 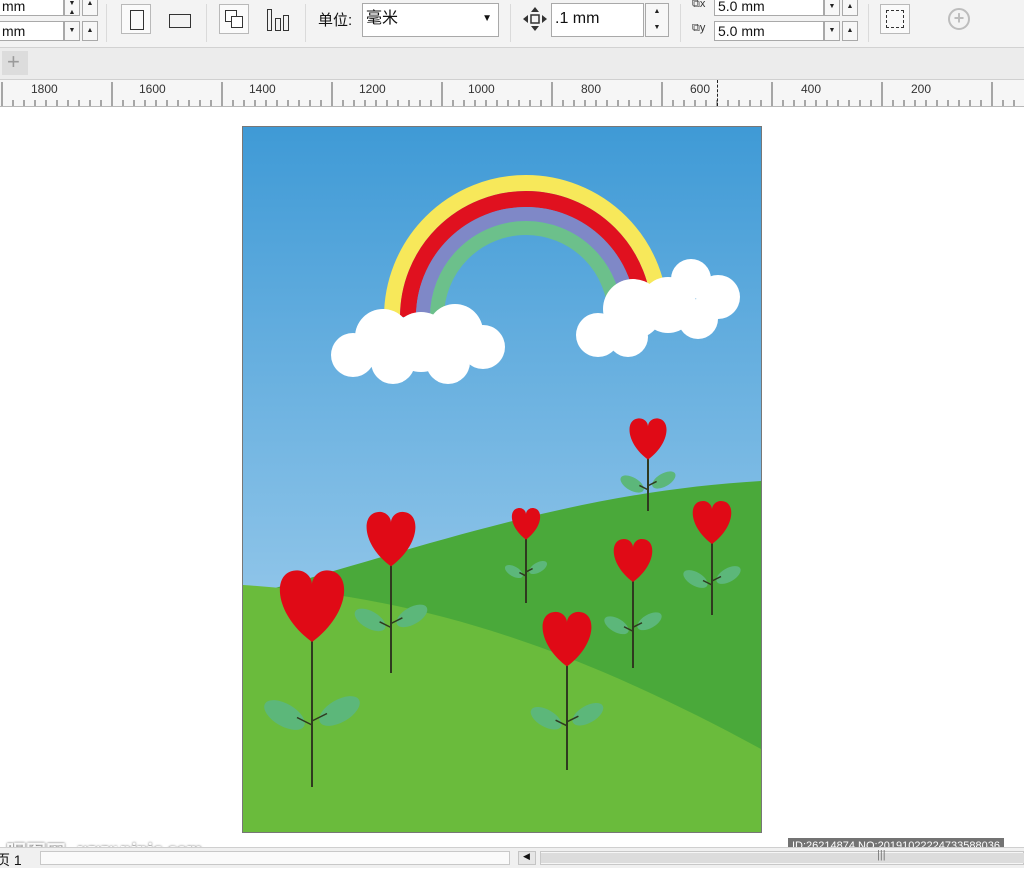 What do you see at coordinates (430, 20) in the screenshot?
I see `units-select: 毫米 ▼` at bounding box center [430, 20].